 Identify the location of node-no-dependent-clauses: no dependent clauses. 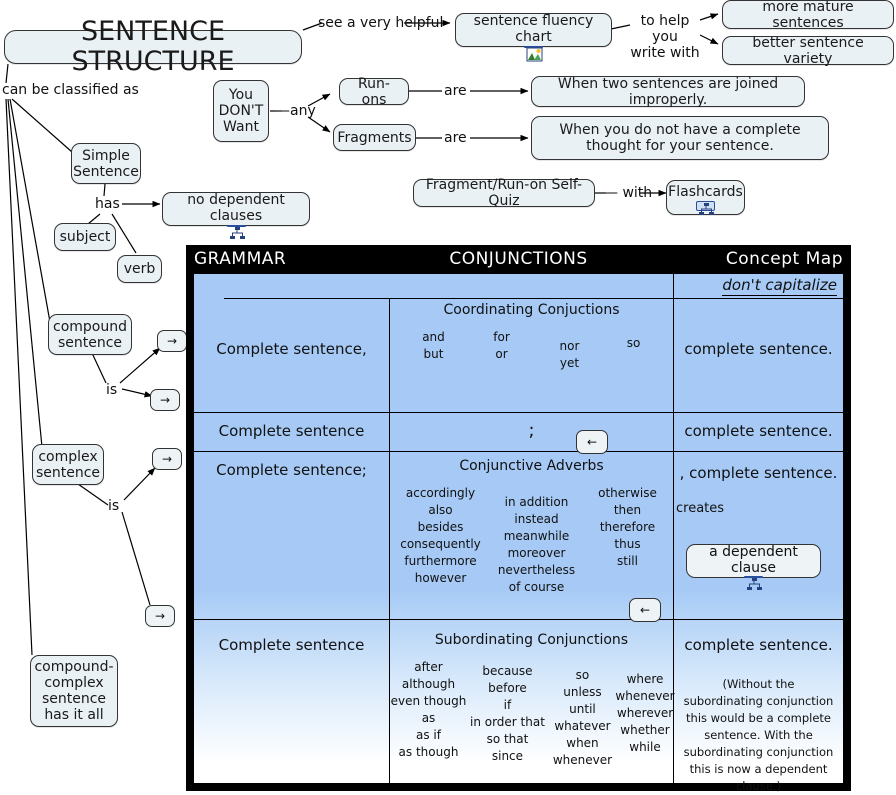
(236, 215).